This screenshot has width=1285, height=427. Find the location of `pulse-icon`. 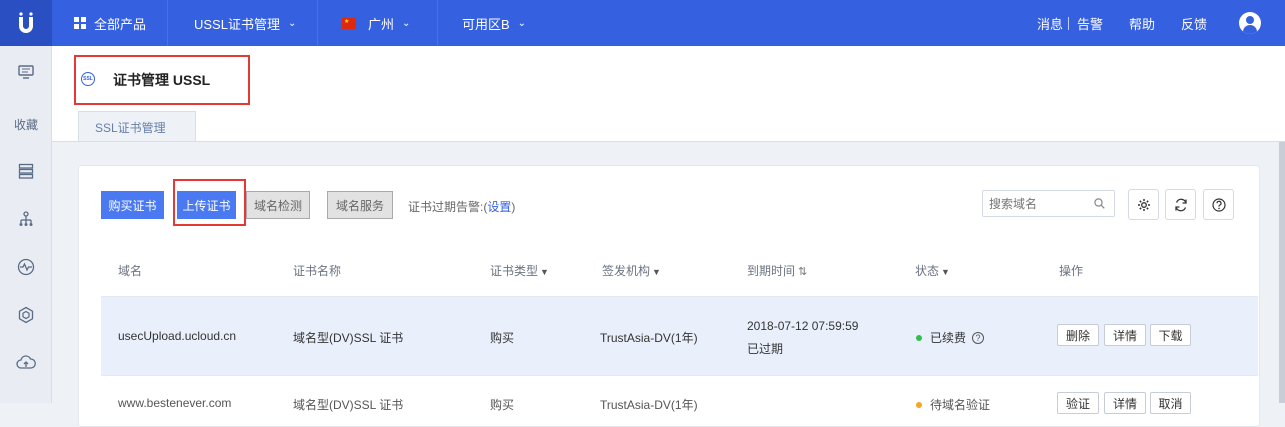

pulse-icon is located at coordinates (26, 267).